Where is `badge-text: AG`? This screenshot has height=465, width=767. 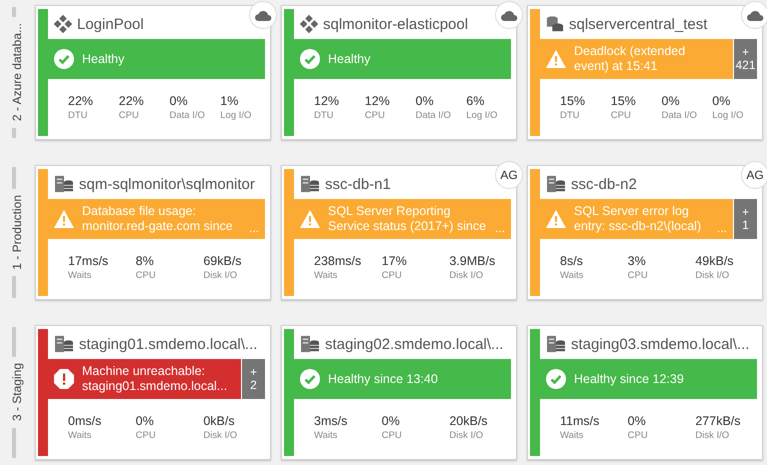 badge-text: AG is located at coordinates (755, 175).